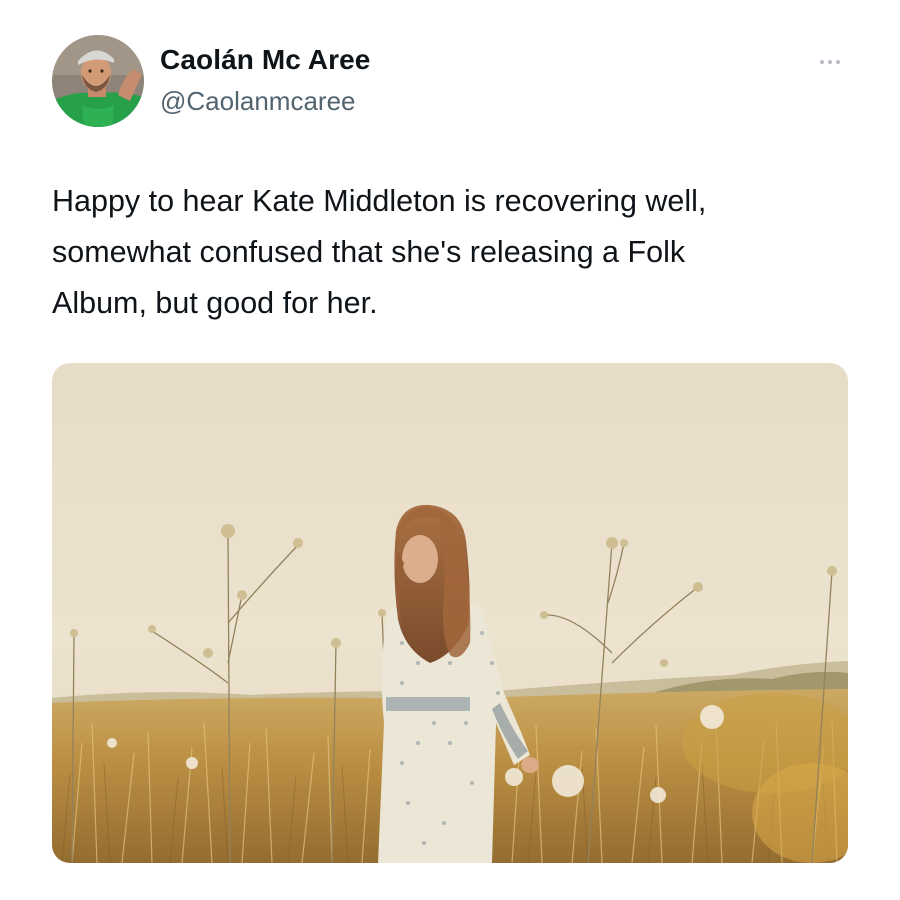 The image size is (900, 900). What do you see at coordinates (265, 60) in the screenshot?
I see `author-display-name: Caolán Mc Aree` at bounding box center [265, 60].